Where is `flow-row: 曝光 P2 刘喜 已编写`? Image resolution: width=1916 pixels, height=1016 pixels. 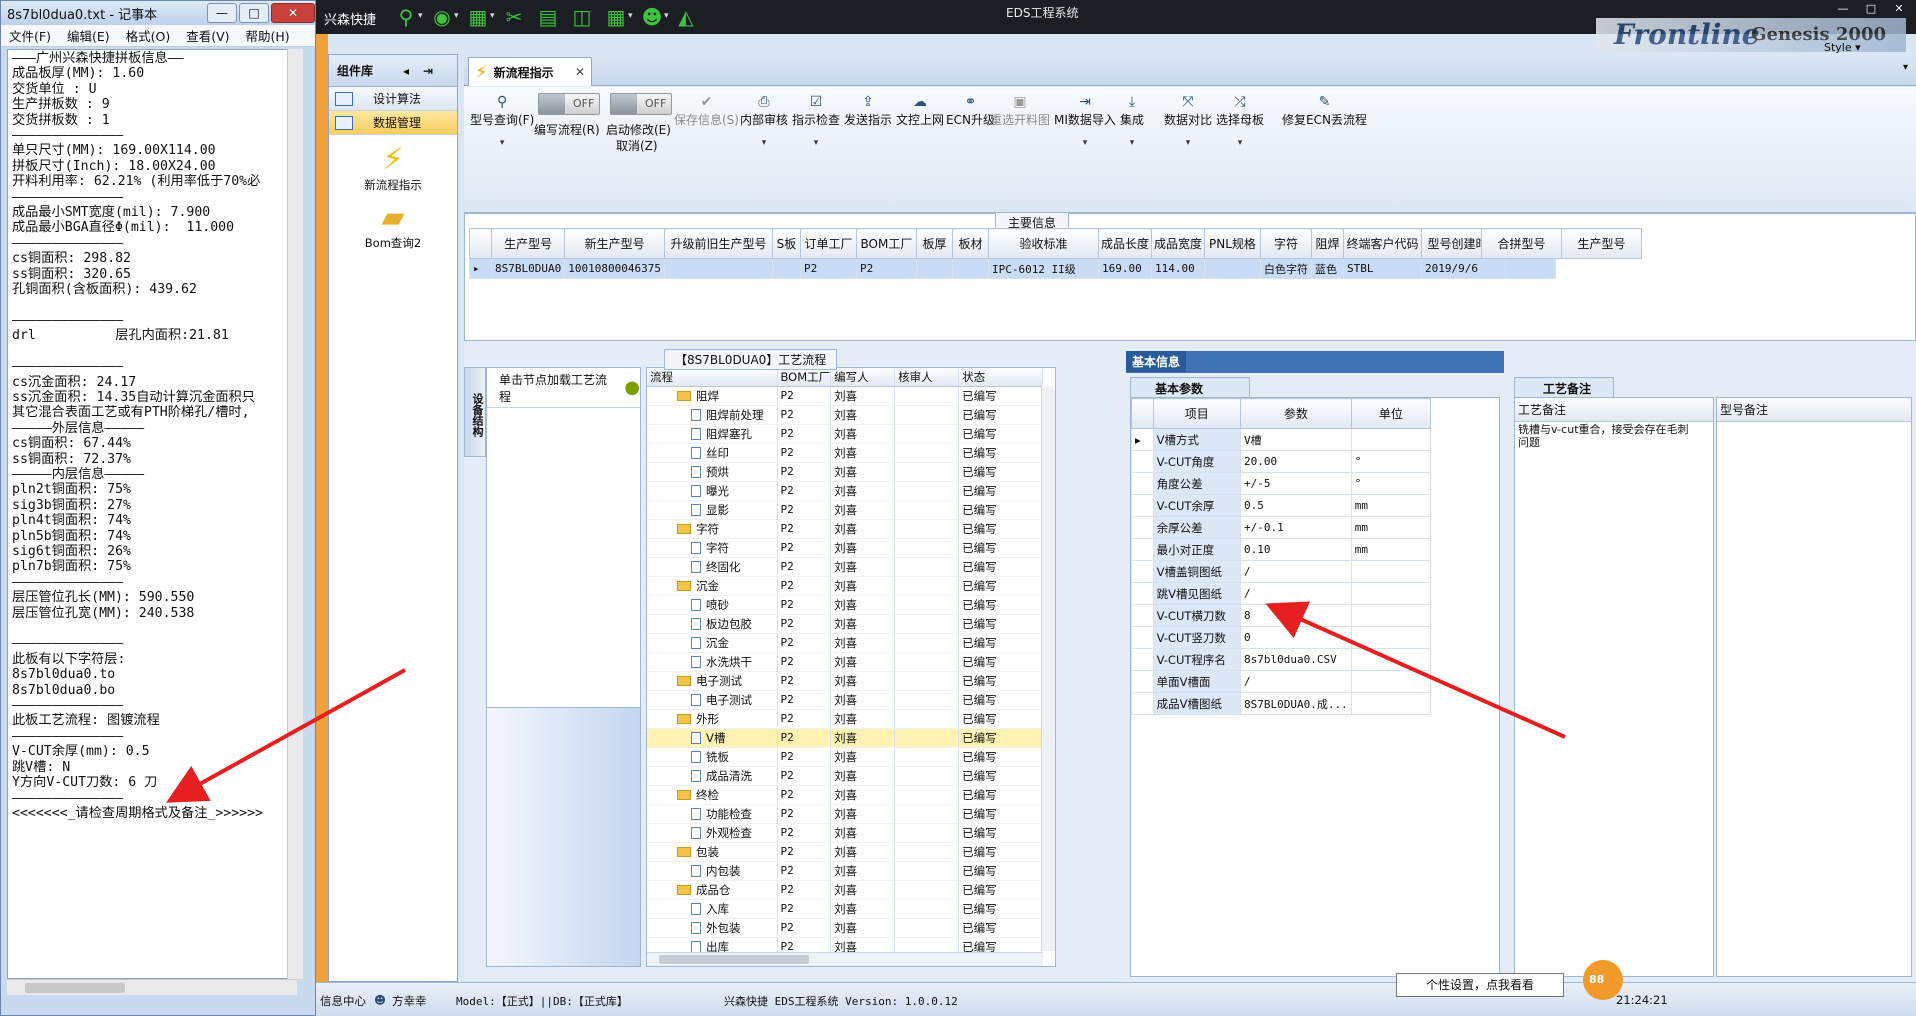 flow-row: 曝光 P2 刘喜 已编写 is located at coordinates (845, 491).